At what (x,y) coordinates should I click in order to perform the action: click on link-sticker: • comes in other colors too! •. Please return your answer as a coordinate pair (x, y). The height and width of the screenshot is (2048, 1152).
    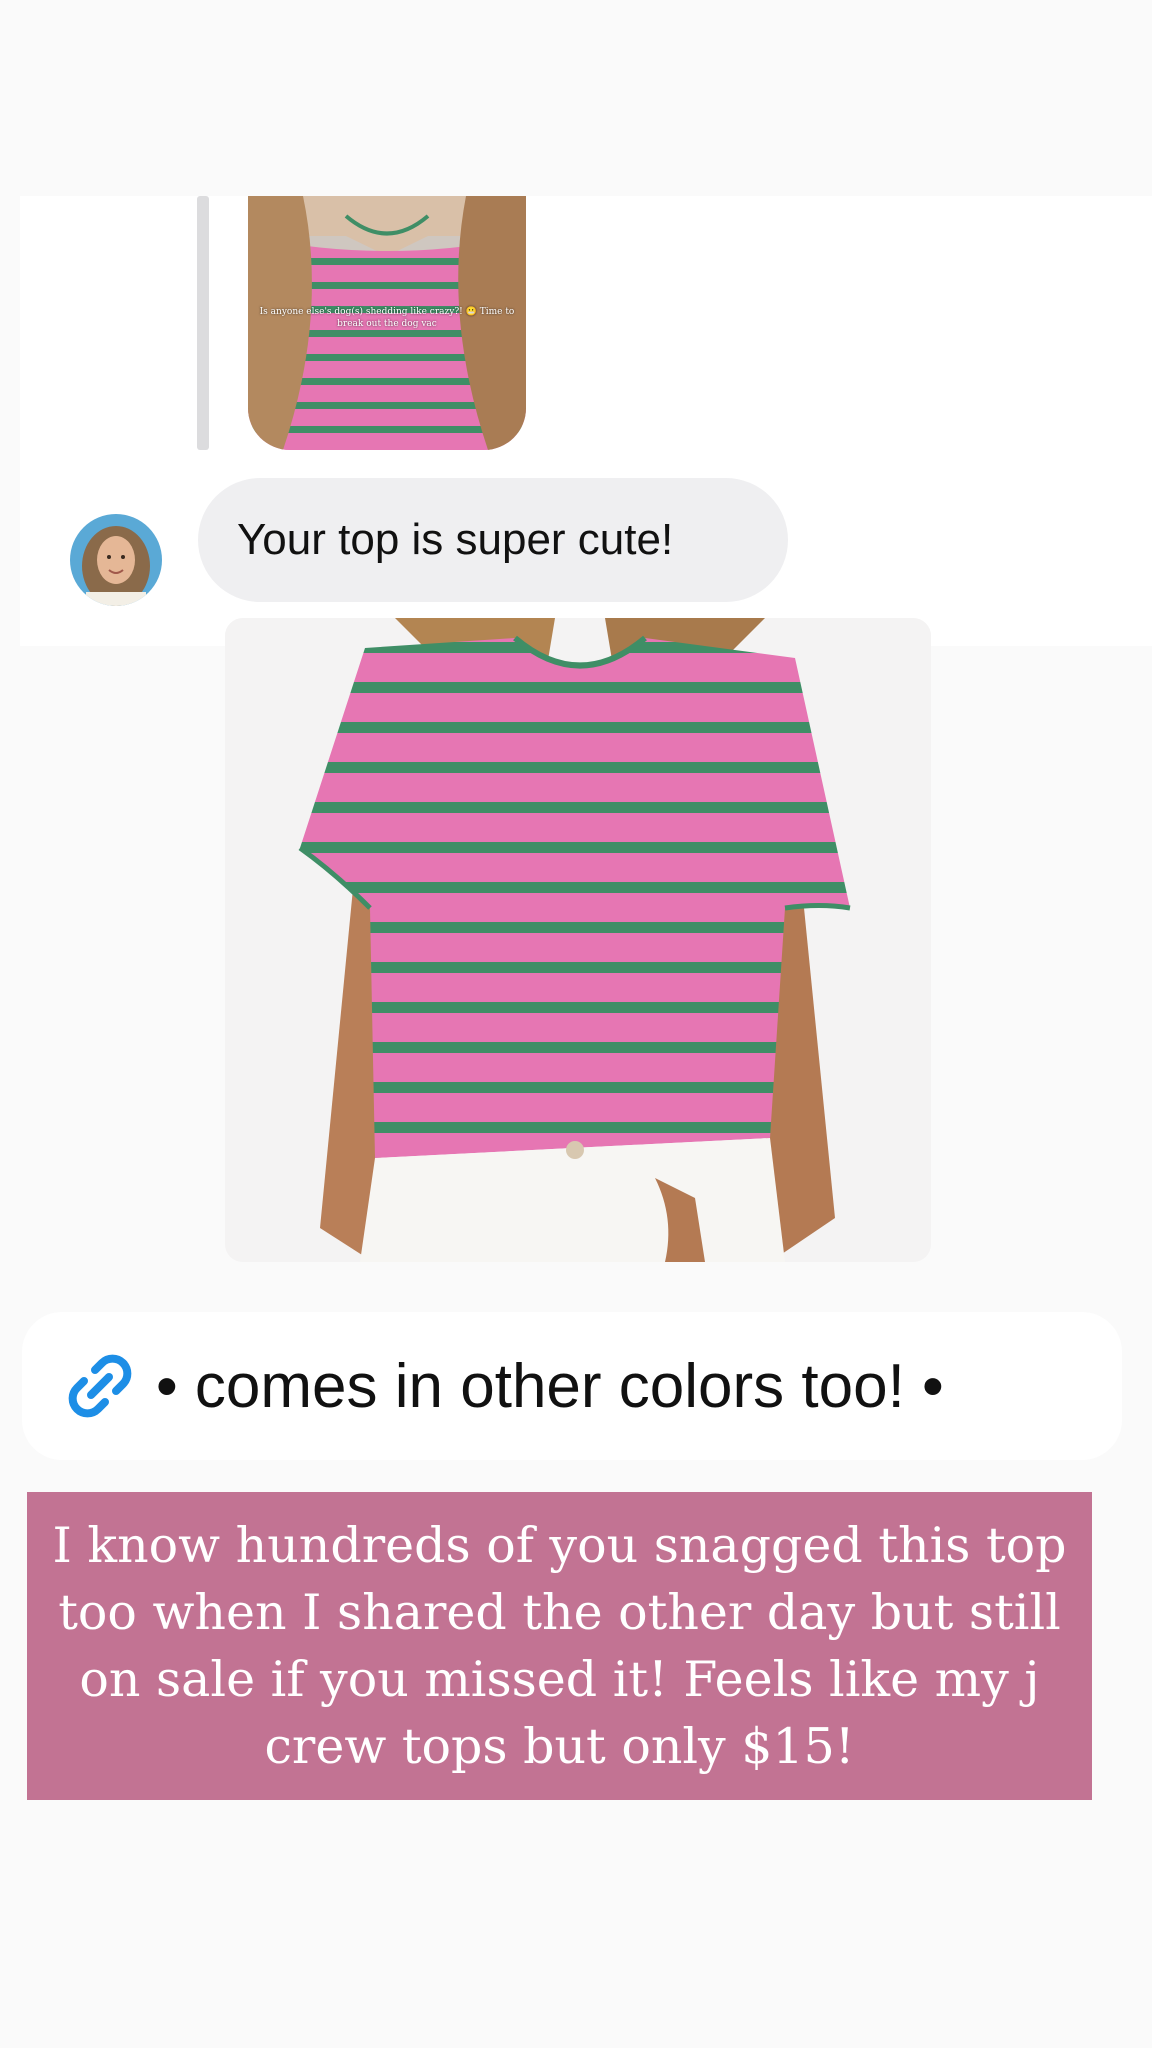
    Looking at the image, I should click on (572, 1386).